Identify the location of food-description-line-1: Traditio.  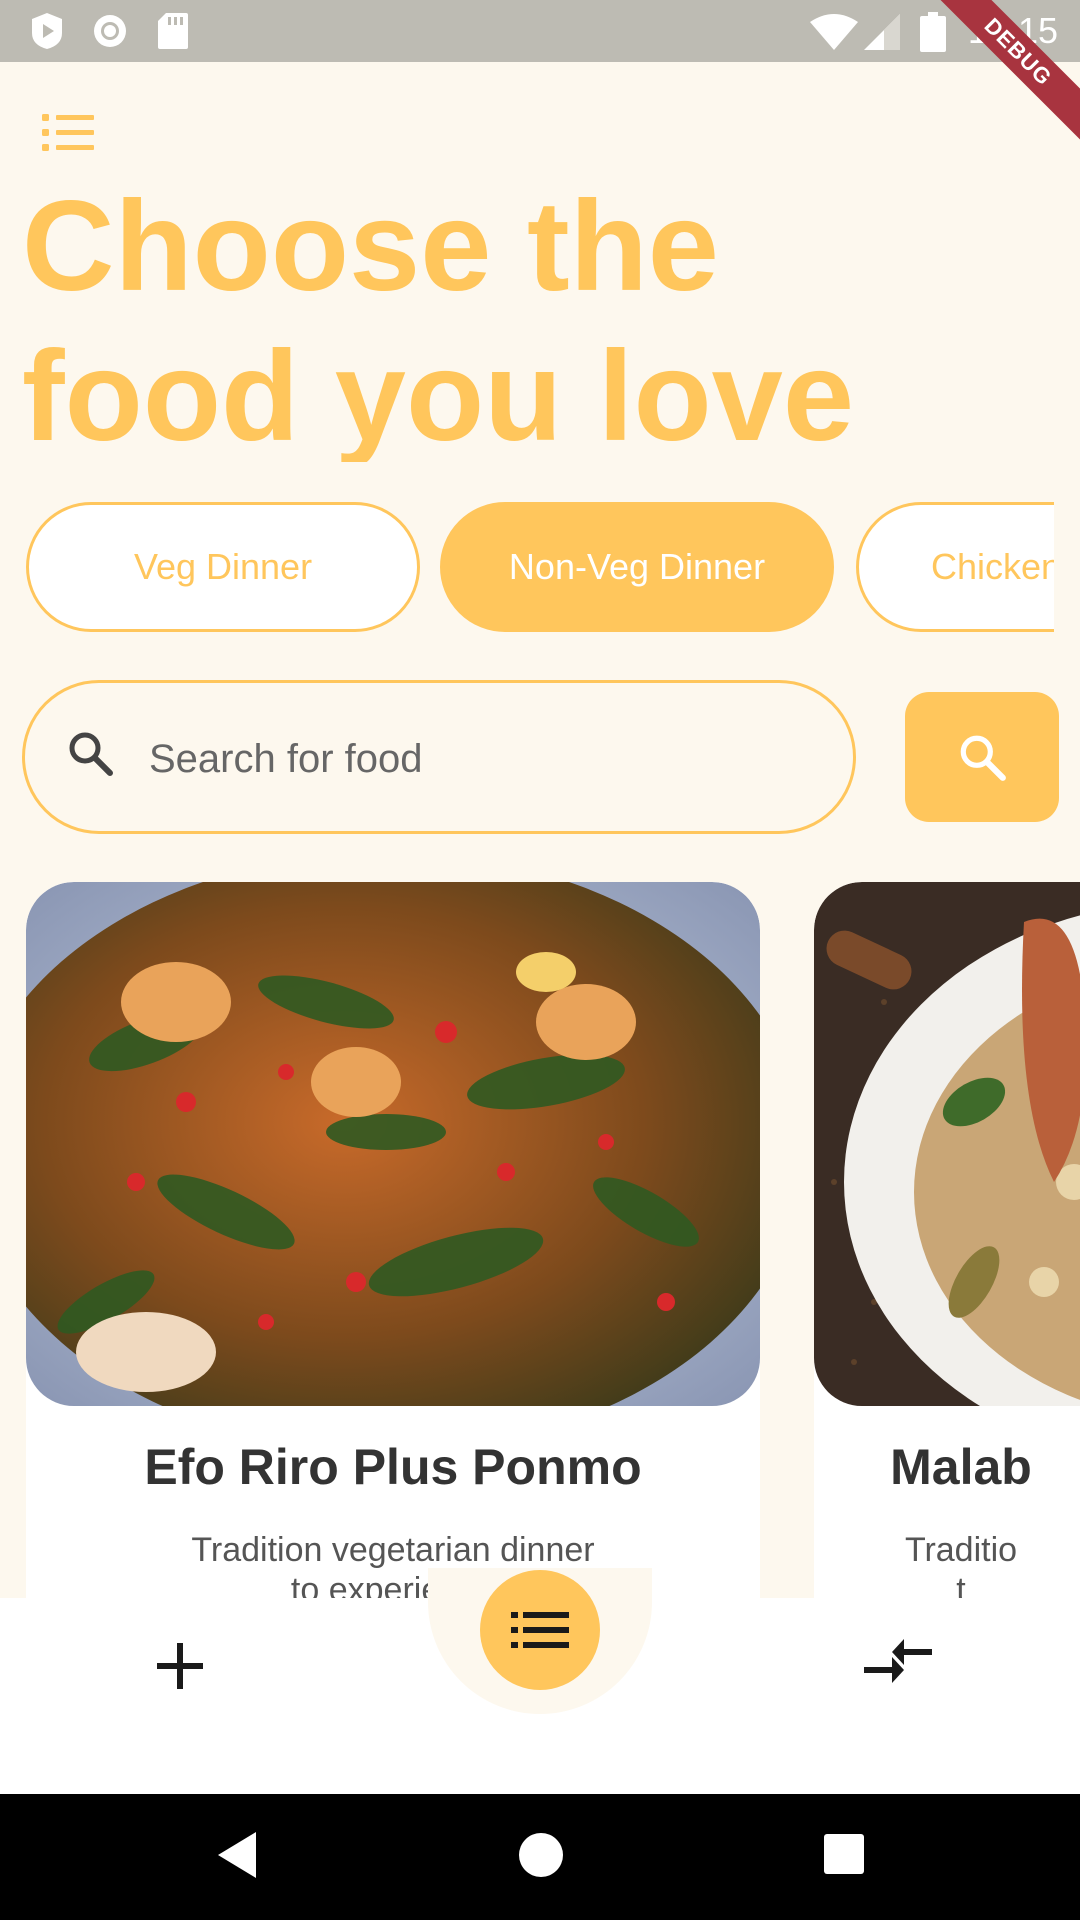
(961, 1550).